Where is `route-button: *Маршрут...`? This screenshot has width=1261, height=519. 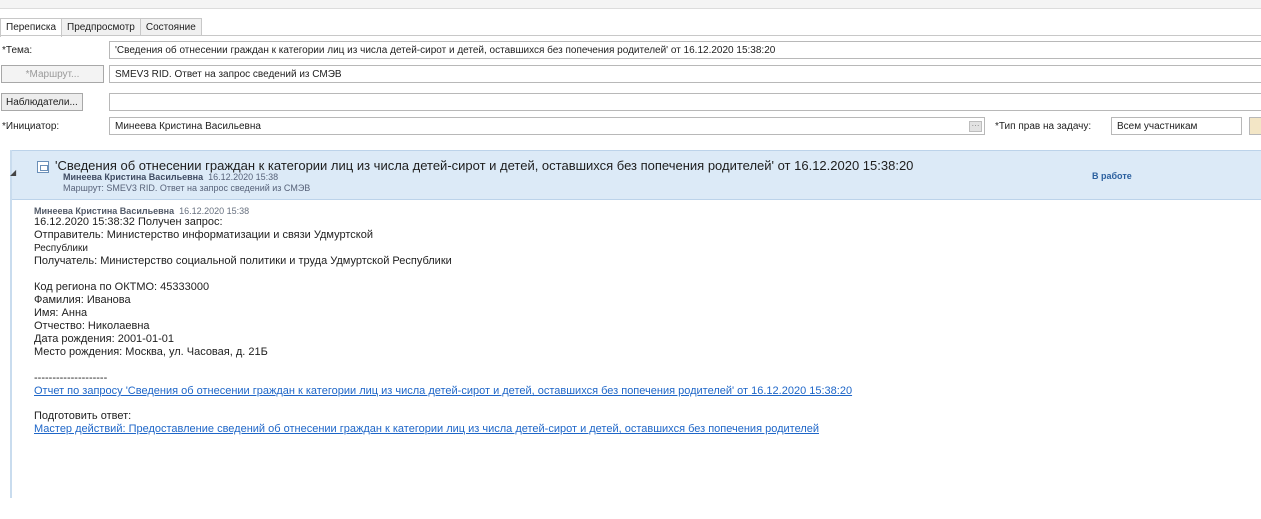 route-button: *Маршрут... is located at coordinates (52, 74).